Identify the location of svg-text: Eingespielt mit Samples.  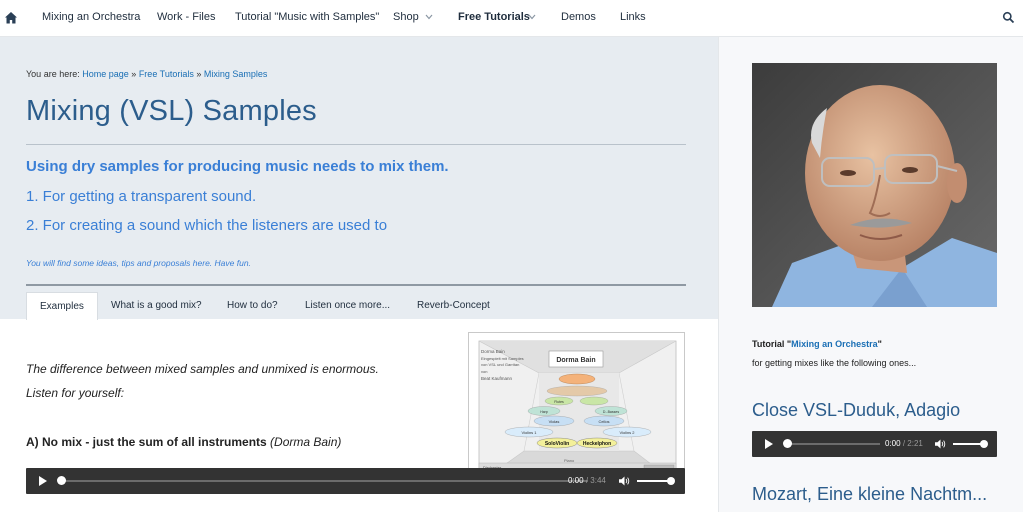
(502, 358).